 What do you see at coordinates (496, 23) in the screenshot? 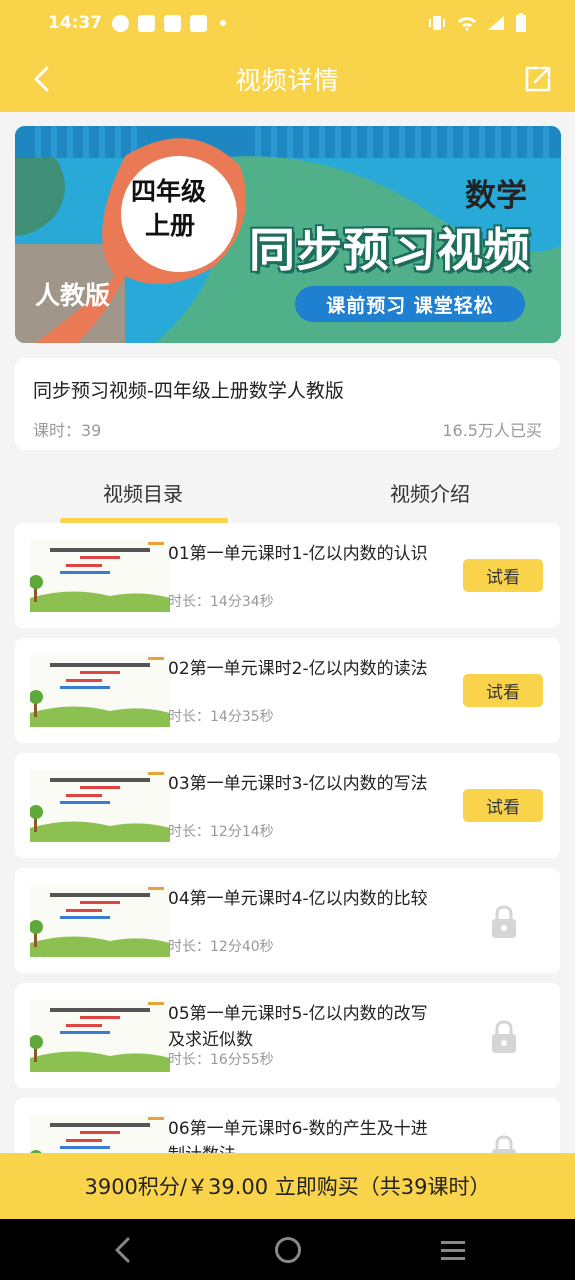
I see `signal-icon` at bounding box center [496, 23].